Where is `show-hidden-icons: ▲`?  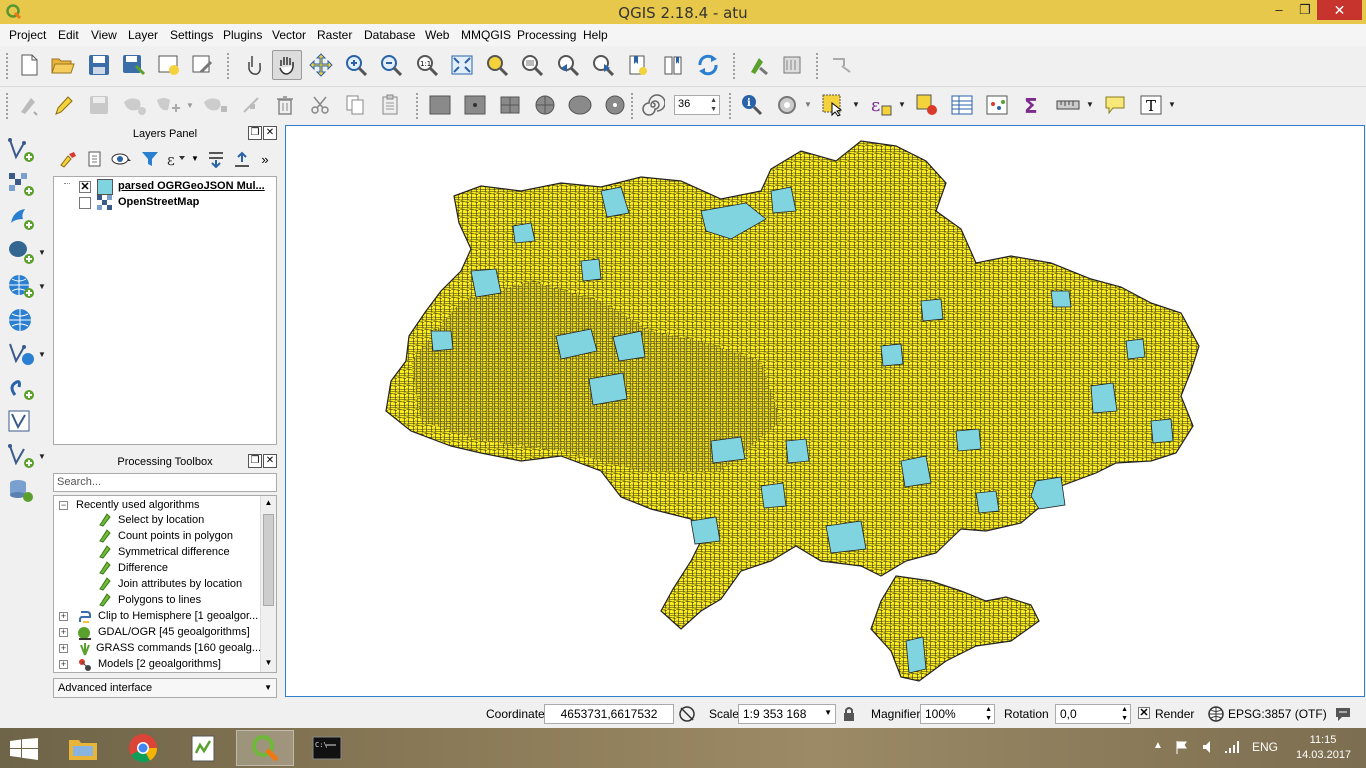 show-hidden-icons: ▲ is located at coordinates (1158, 745).